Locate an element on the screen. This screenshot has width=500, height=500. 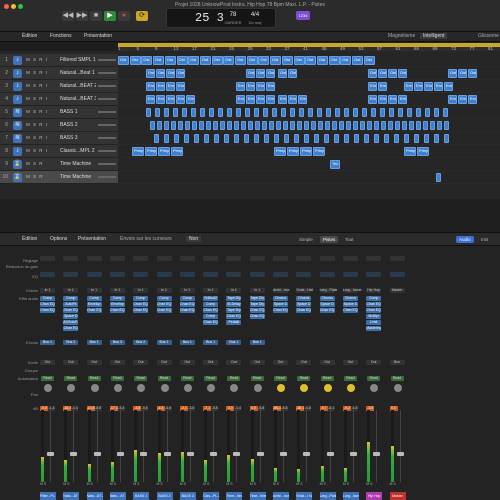
track-header: 8 ♪ M S R I Classic...MPL 2 is located at coordinates (59, 151).